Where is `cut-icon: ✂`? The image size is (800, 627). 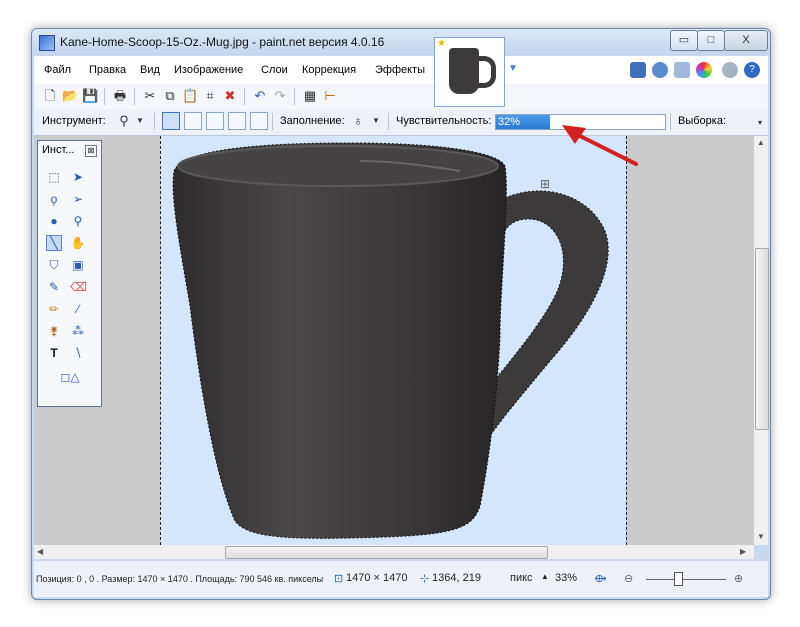 cut-icon: ✂ is located at coordinates (150, 96).